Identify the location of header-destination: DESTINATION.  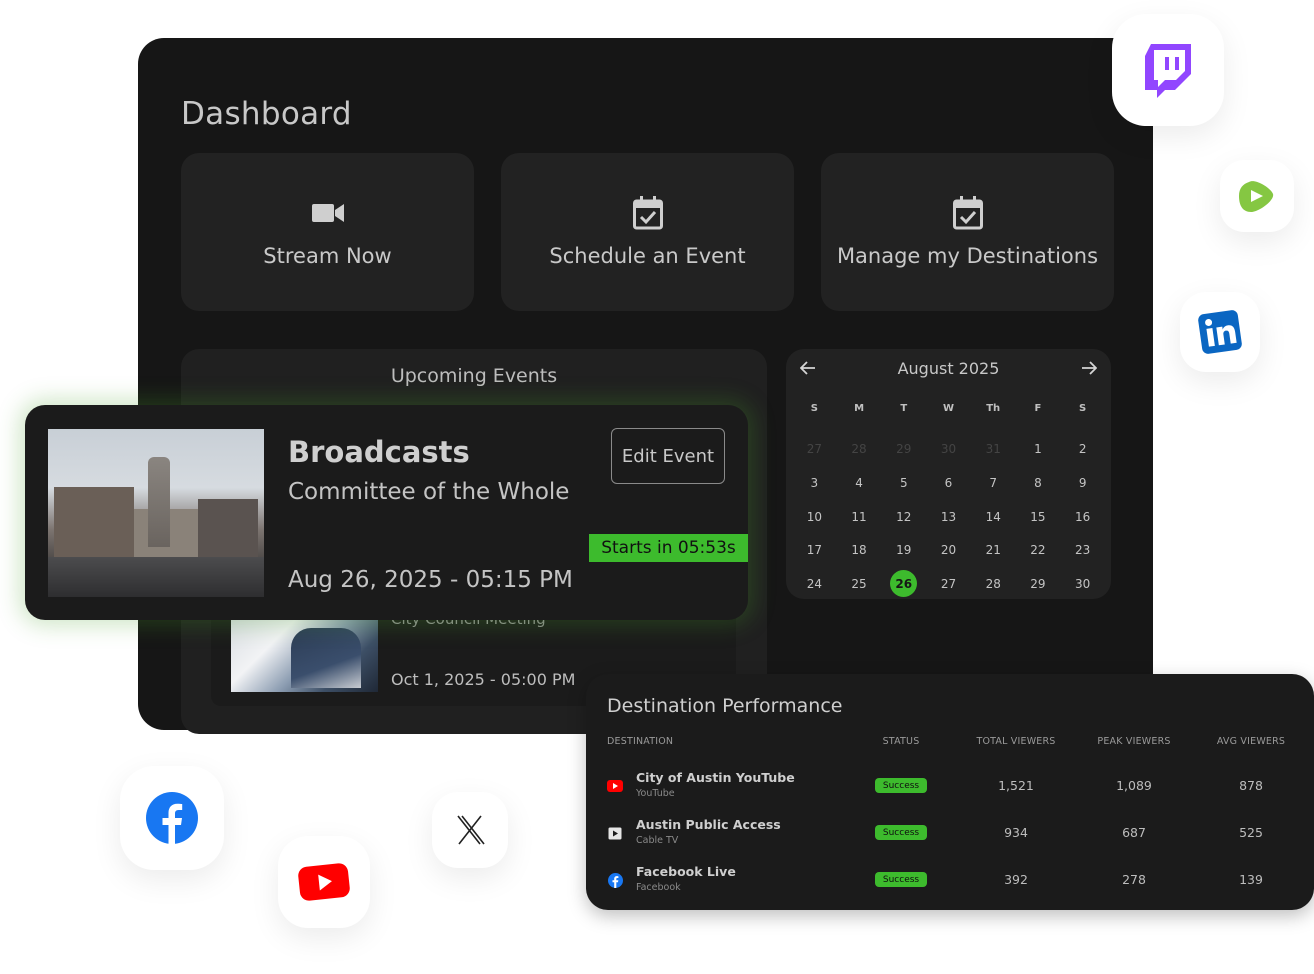
(640, 741).